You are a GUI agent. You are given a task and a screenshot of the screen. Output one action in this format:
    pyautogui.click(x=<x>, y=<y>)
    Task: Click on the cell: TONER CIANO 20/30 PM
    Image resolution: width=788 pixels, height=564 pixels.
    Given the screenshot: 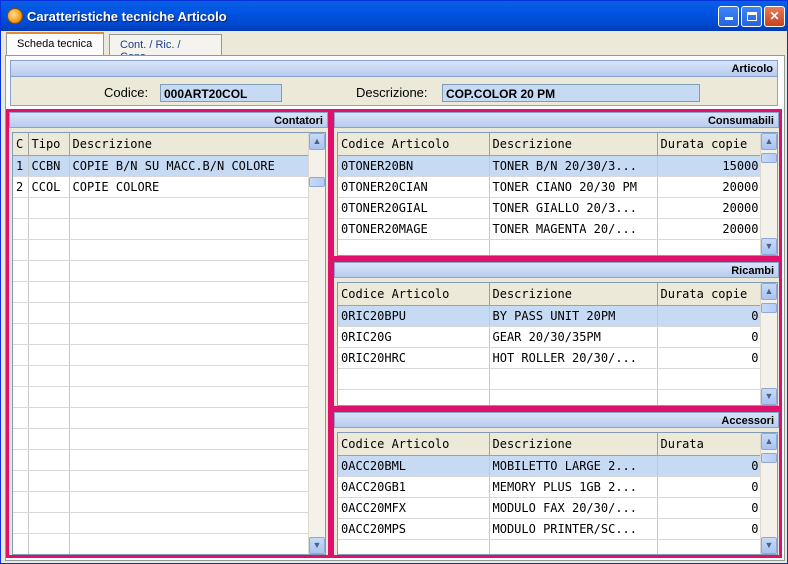 What is the action you would take?
    pyautogui.click(x=573, y=187)
    